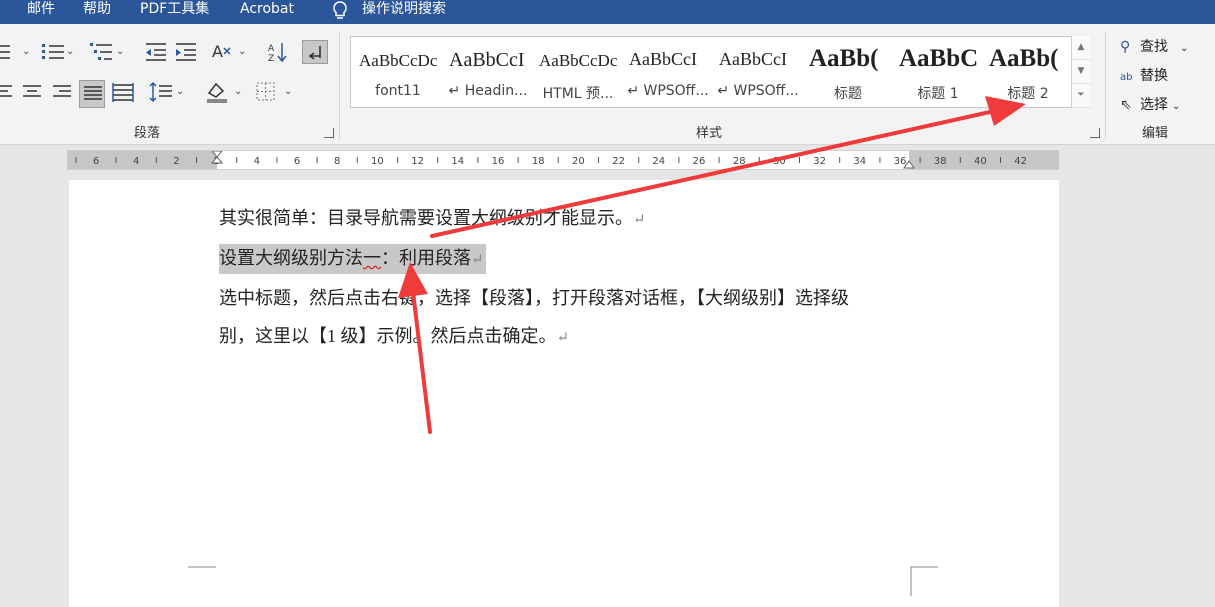  I want to click on increase-indent-icon, so click(185, 52).